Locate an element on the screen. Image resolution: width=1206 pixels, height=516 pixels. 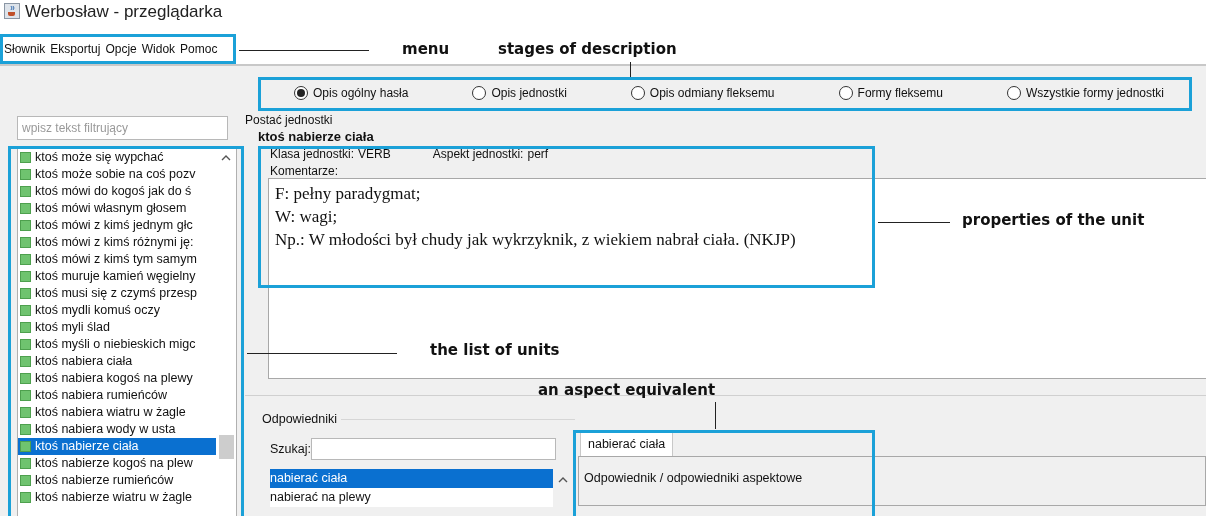
field-label: Klasa jednostki: is located at coordinates (312, 154).